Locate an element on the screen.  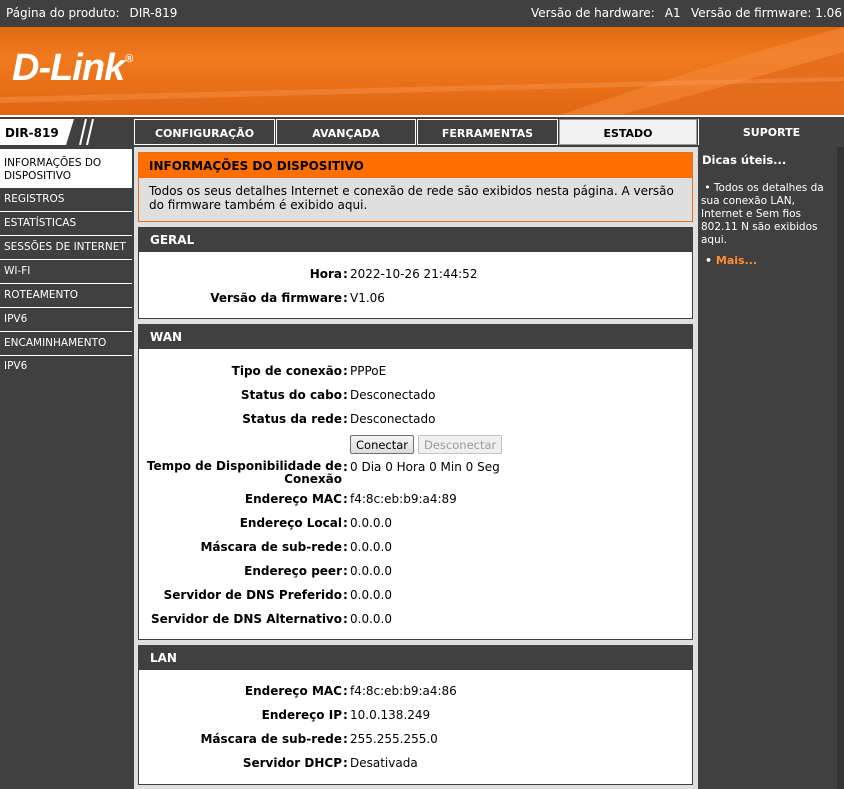
tab-suporte: SUPORTE is located at coordinates (771, 132).